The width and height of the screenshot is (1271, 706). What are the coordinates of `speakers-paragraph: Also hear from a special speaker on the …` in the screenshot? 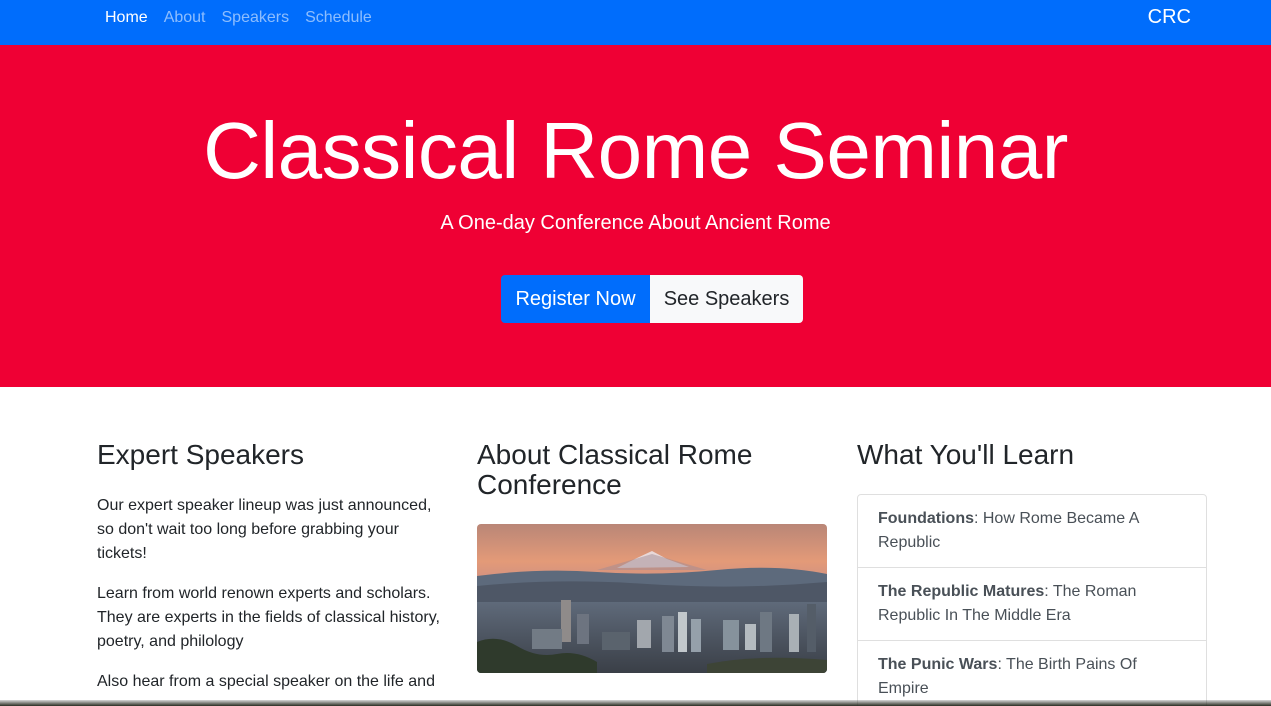 It's located at (266, 681).